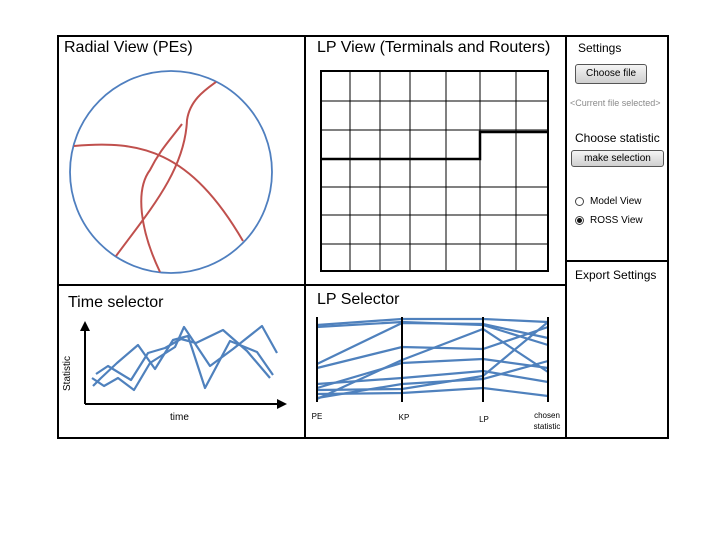  What do you see at coordinates (484, 419) in the screenshot?
I see `lp-axis-label: LP` at bounding box center [484, 419].